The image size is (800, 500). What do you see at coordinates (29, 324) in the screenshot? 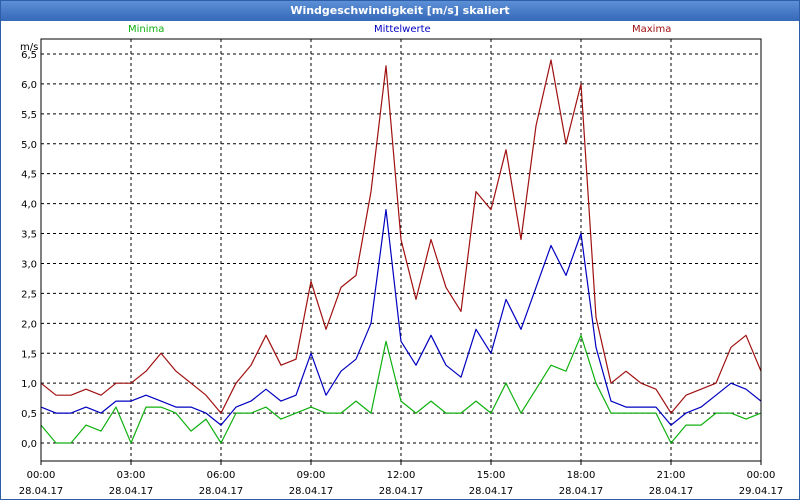
I see `y-tick-label: 2,0` at bounding box center [29, 324].